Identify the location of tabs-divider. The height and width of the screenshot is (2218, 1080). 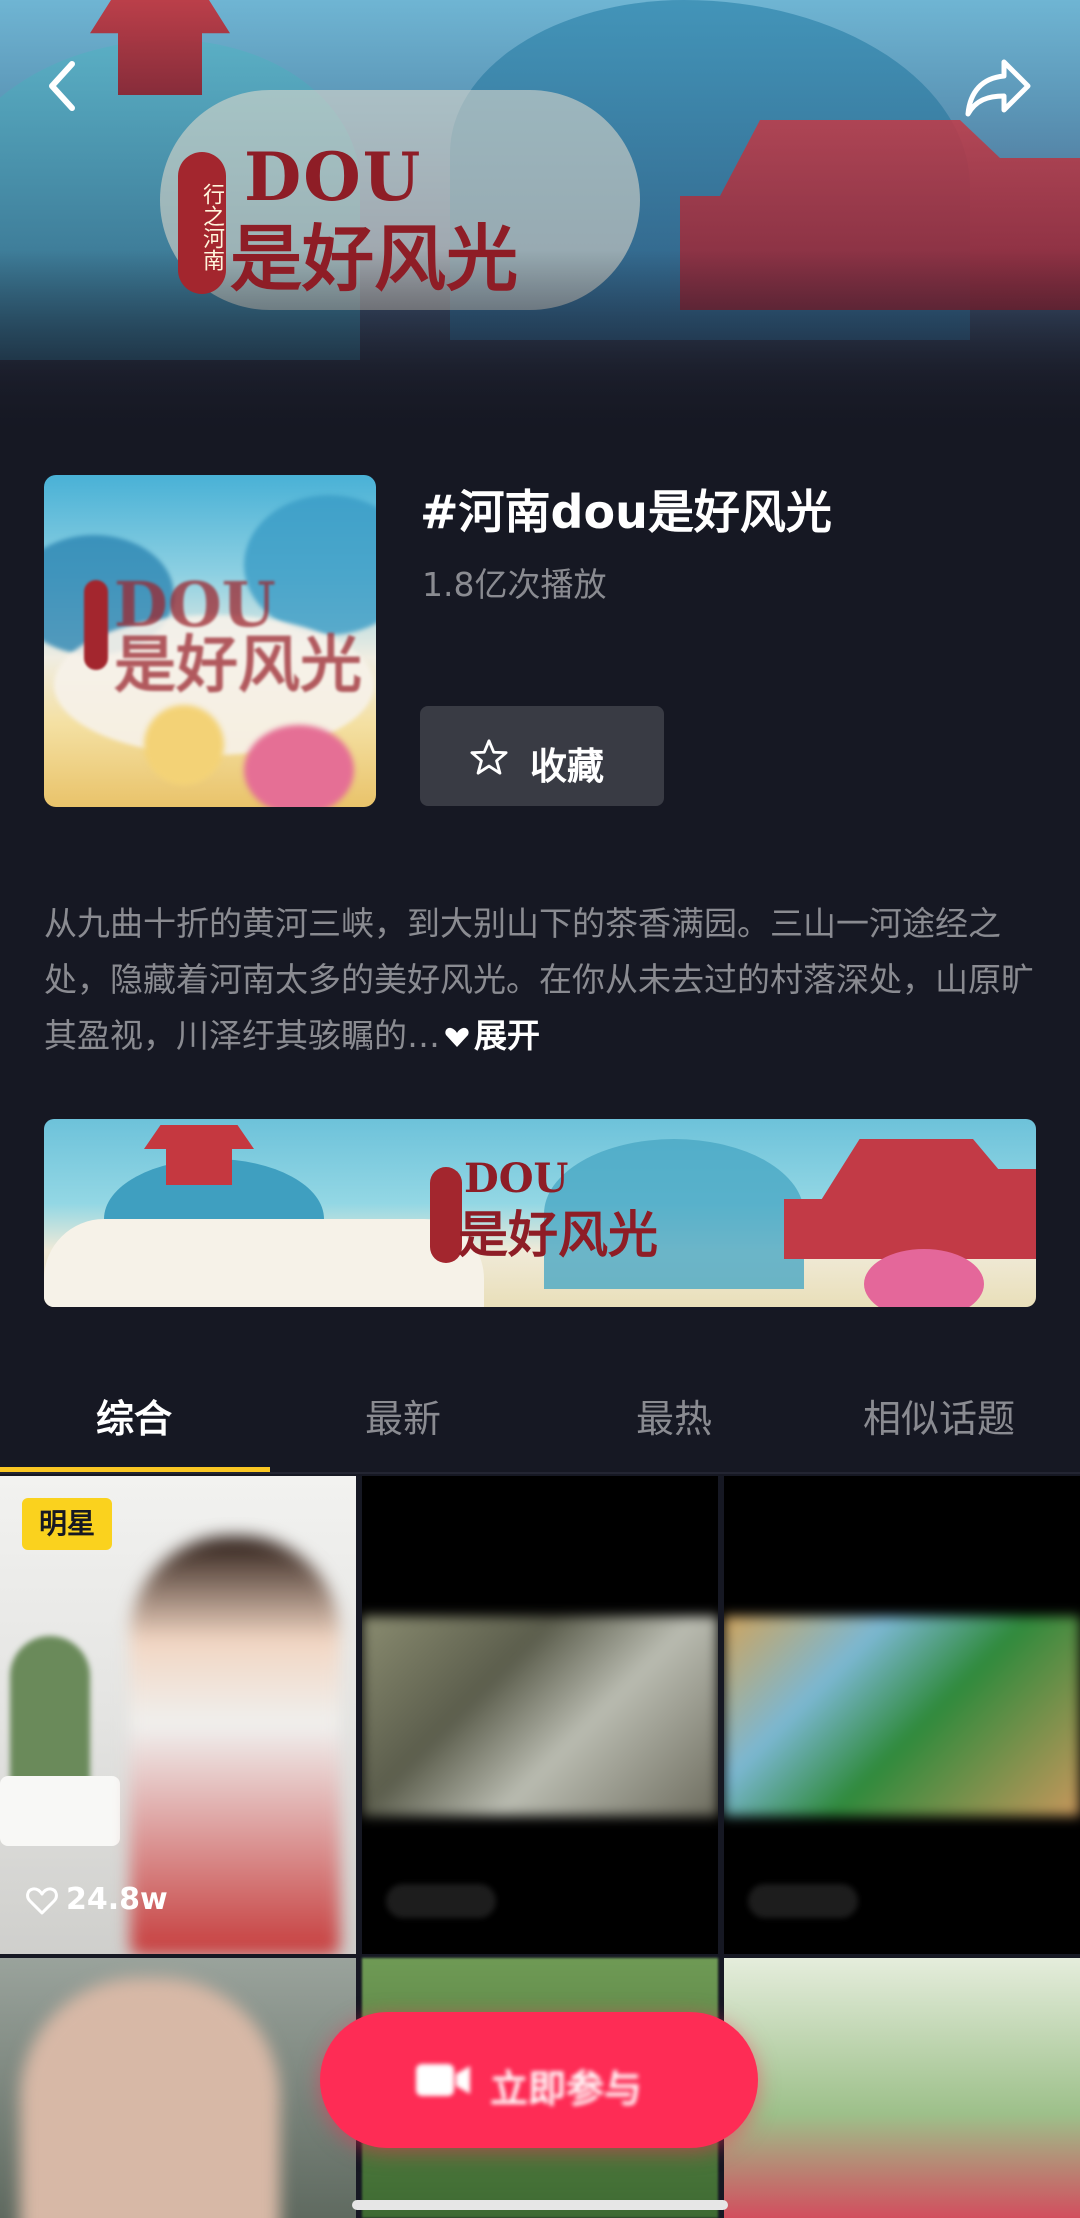
(540, 1473).